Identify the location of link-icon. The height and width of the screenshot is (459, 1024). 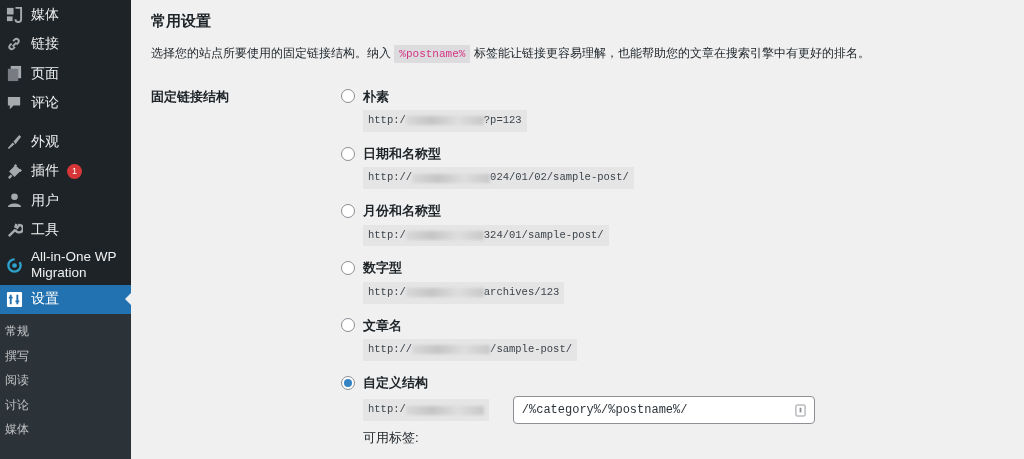
(14, 44).